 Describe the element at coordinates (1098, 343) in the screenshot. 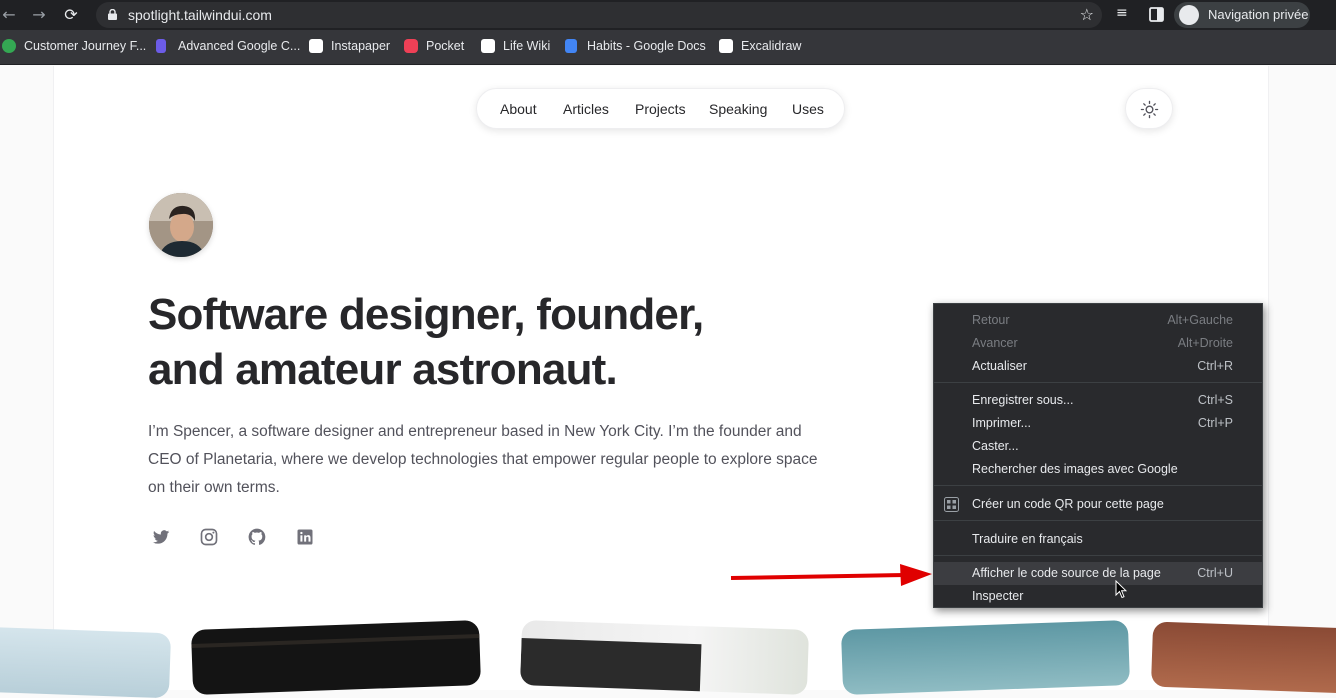

I see `menu-item-forward: Avancer Alt+Droite` at that location.